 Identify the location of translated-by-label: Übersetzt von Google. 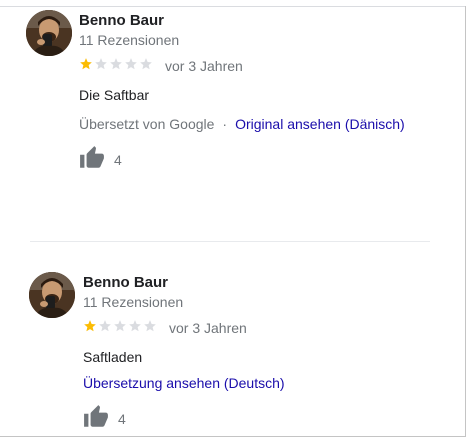
(147, 124).